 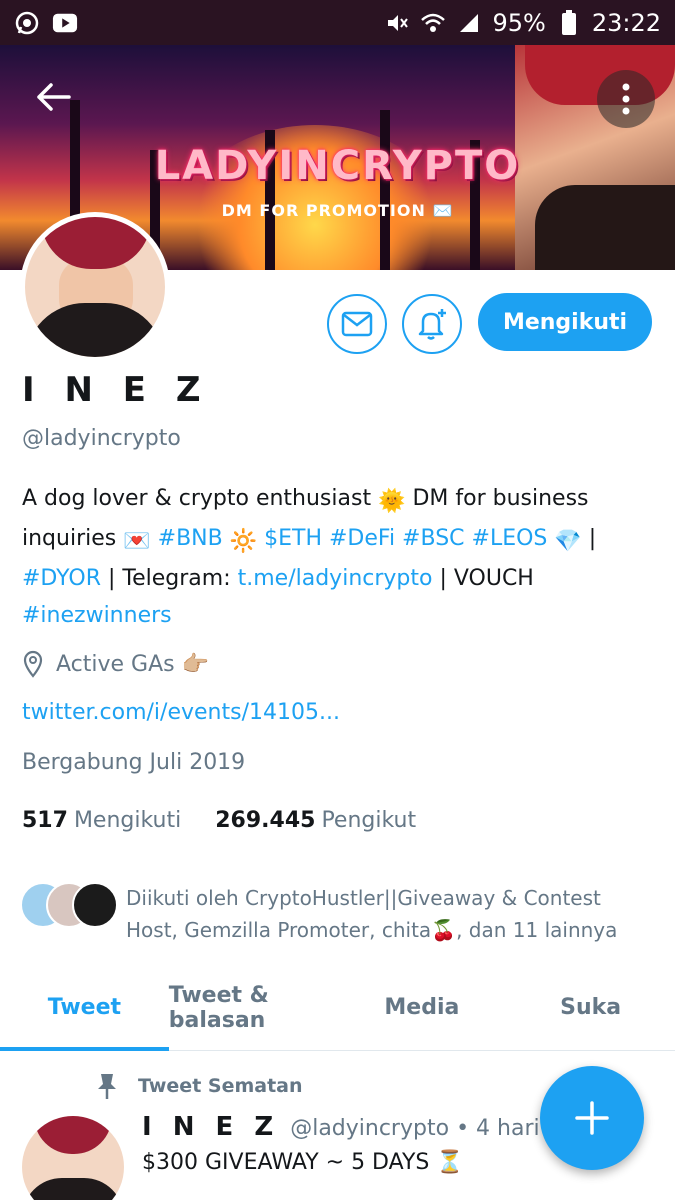 What do you see at coordinates (337, 22) in the screenshot?
I see `status-bar: 95% 23:22` at bounding box center [337, 22].